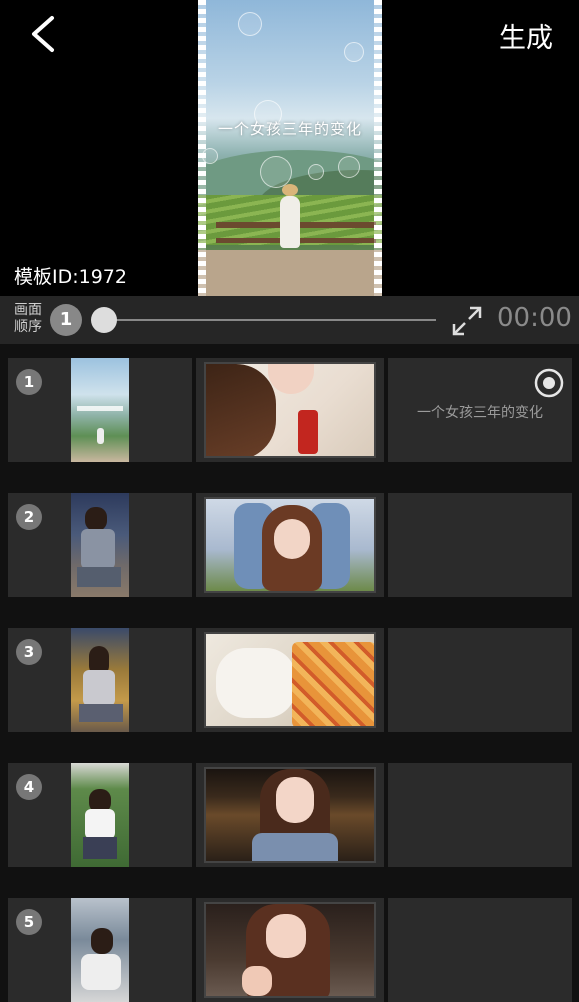 The width and height of the screenshot is (579, 1002). I want to click on template-id-label: 模板ID:1972, so click(70, 277).